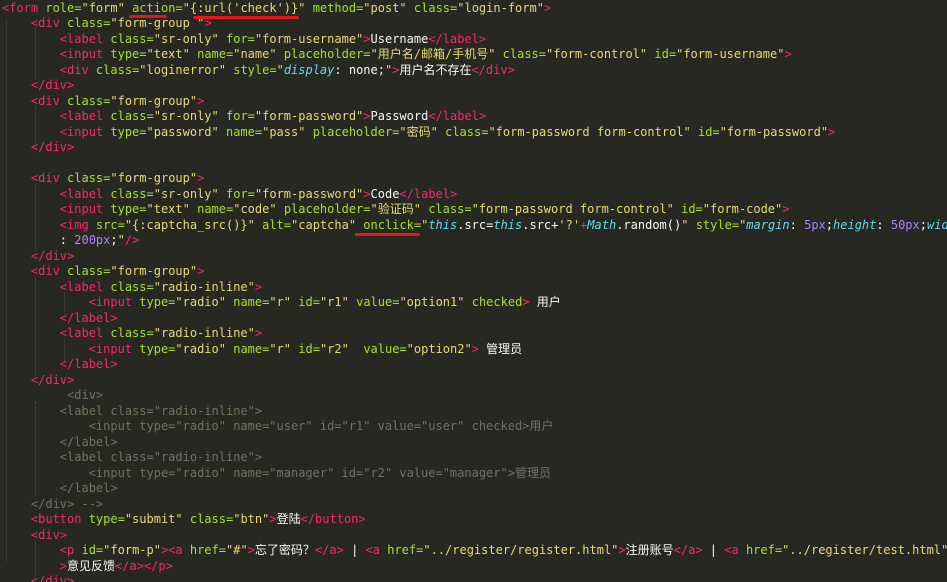  What do you see at coordinates (157, 7) in the screenshot?
I see `code-token: action=` at bounding box center [157, 7].